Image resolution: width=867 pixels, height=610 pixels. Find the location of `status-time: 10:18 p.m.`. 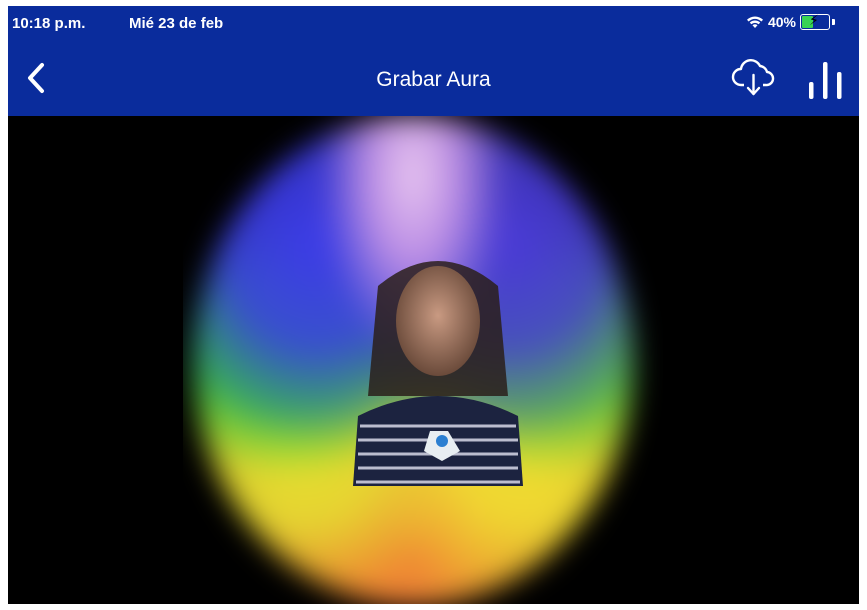

status-time: 10:18 p.m. is located at coordinates (49, 23).